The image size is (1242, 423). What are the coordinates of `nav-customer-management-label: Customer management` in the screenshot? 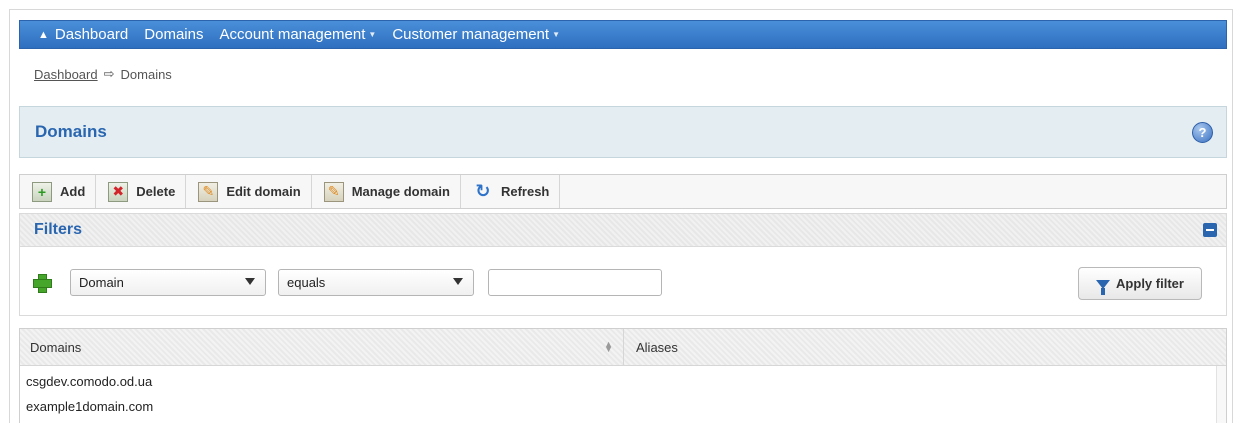 It's located at (471, 34).